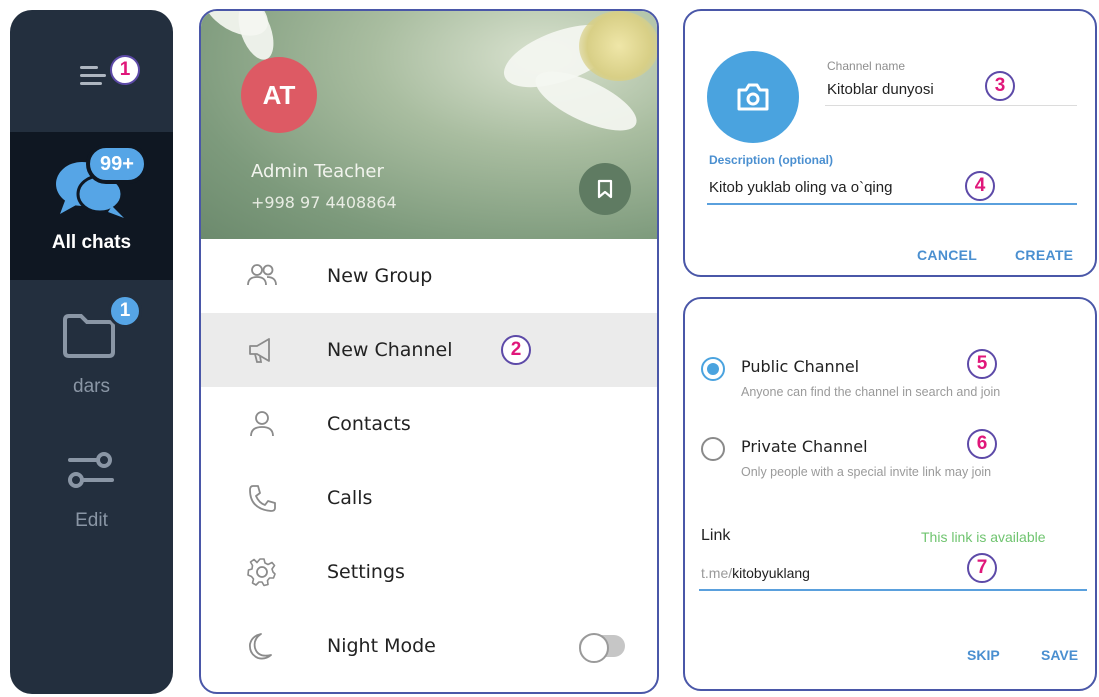 This screenshot has height=697, width=1099. What do you see at coordinates (717, 573) in the screenshot?
I see `link-prefix: t.me/` at bounding box center [717, 573].